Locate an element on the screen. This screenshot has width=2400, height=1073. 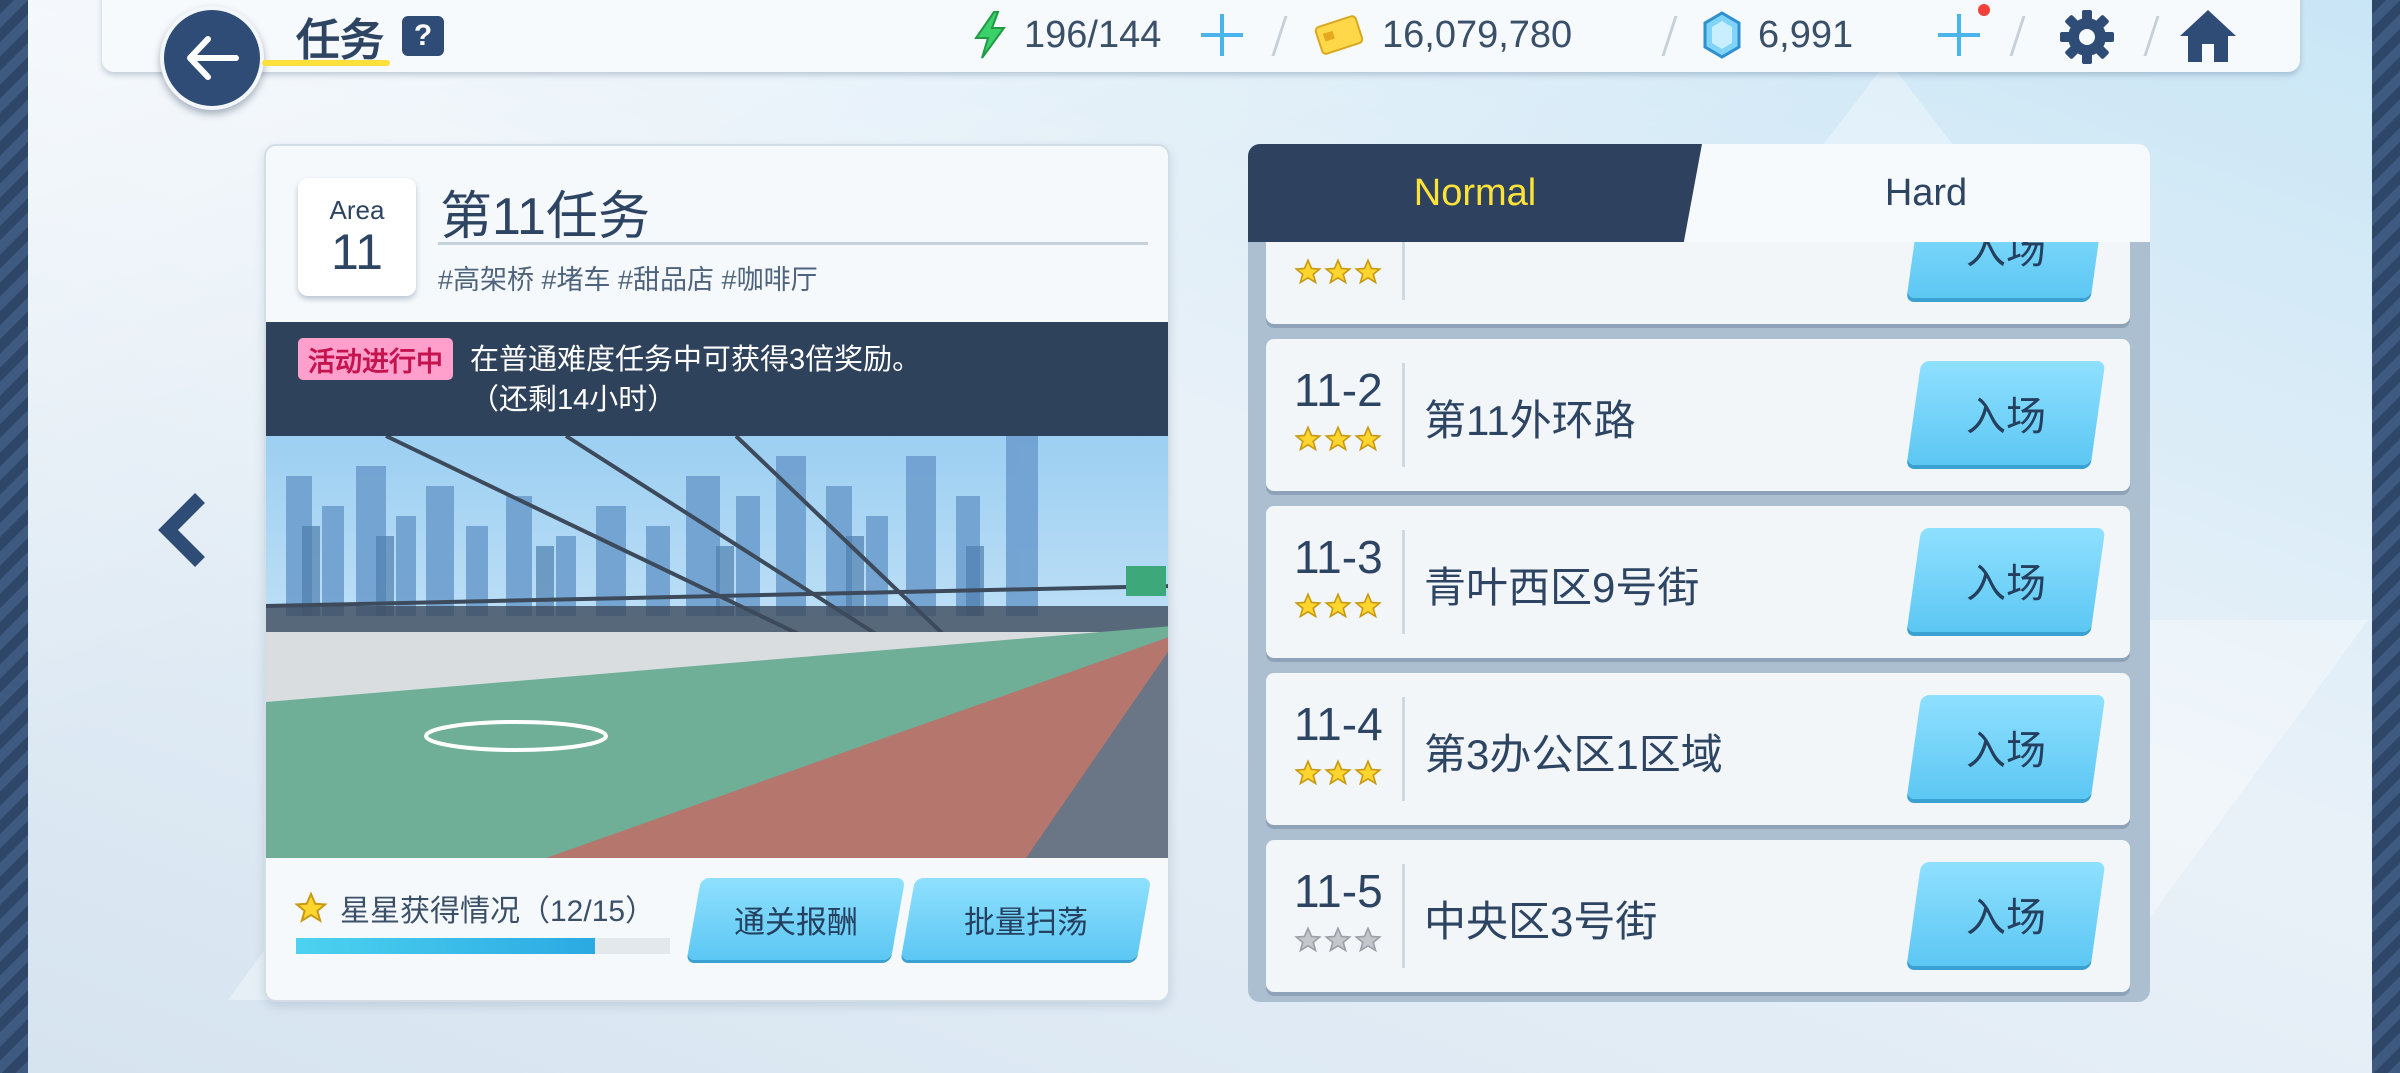
gear-icon is located at coordinates (2087, 37).